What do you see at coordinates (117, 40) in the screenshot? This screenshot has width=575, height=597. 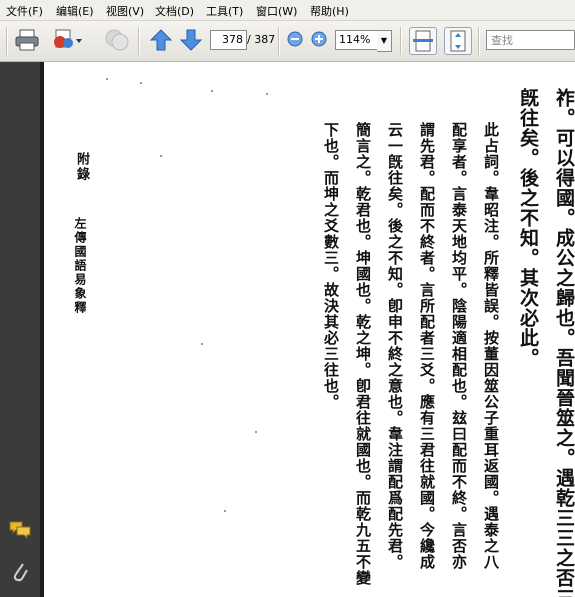 I see `review-icon` at bounding box center [117, 40].